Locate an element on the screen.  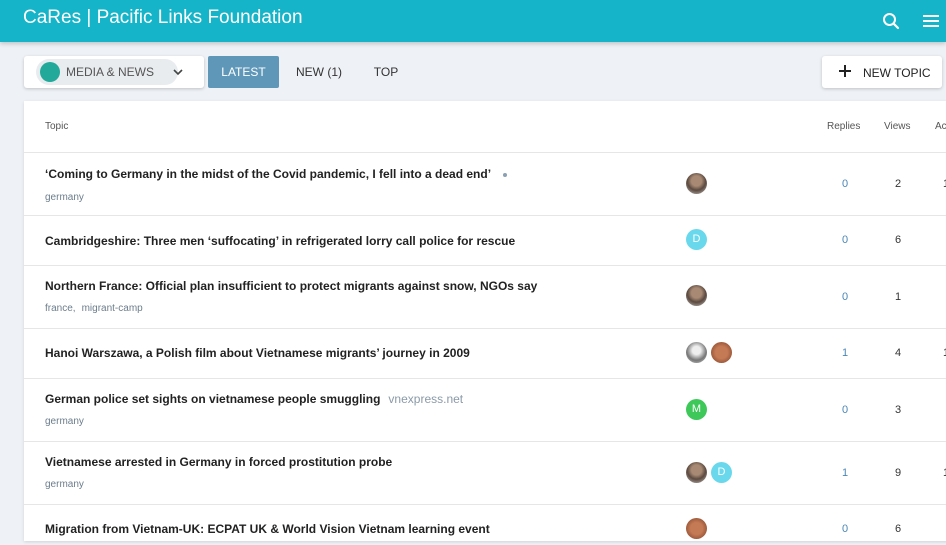
views-count: 1 is located at coordinates (898, 297).